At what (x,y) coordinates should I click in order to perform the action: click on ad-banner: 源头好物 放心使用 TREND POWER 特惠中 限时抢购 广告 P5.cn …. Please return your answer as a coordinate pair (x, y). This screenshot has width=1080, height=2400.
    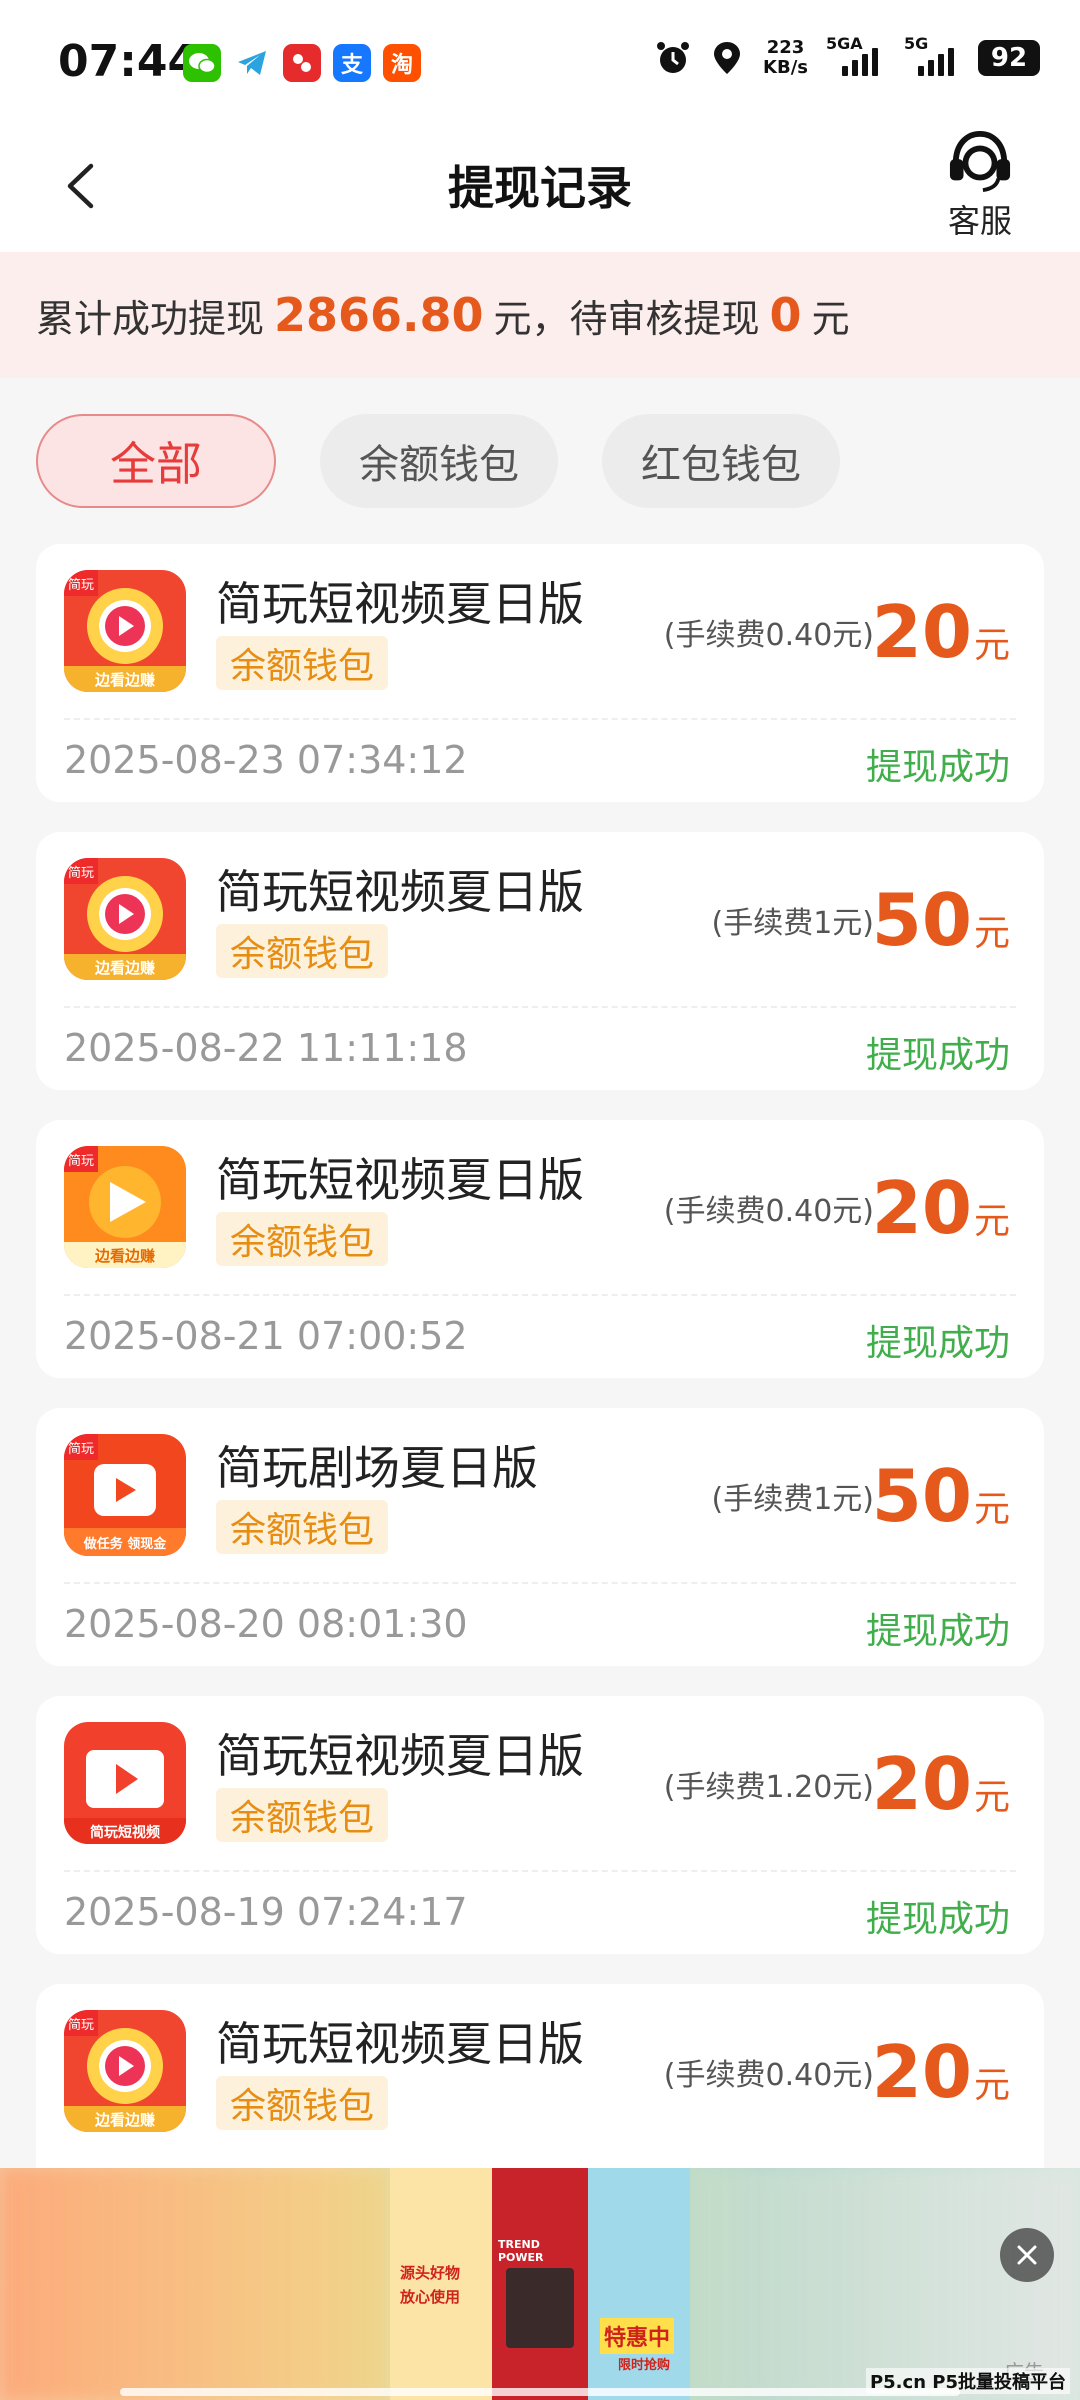
    Looking at the image, I should click on (540, 2284).